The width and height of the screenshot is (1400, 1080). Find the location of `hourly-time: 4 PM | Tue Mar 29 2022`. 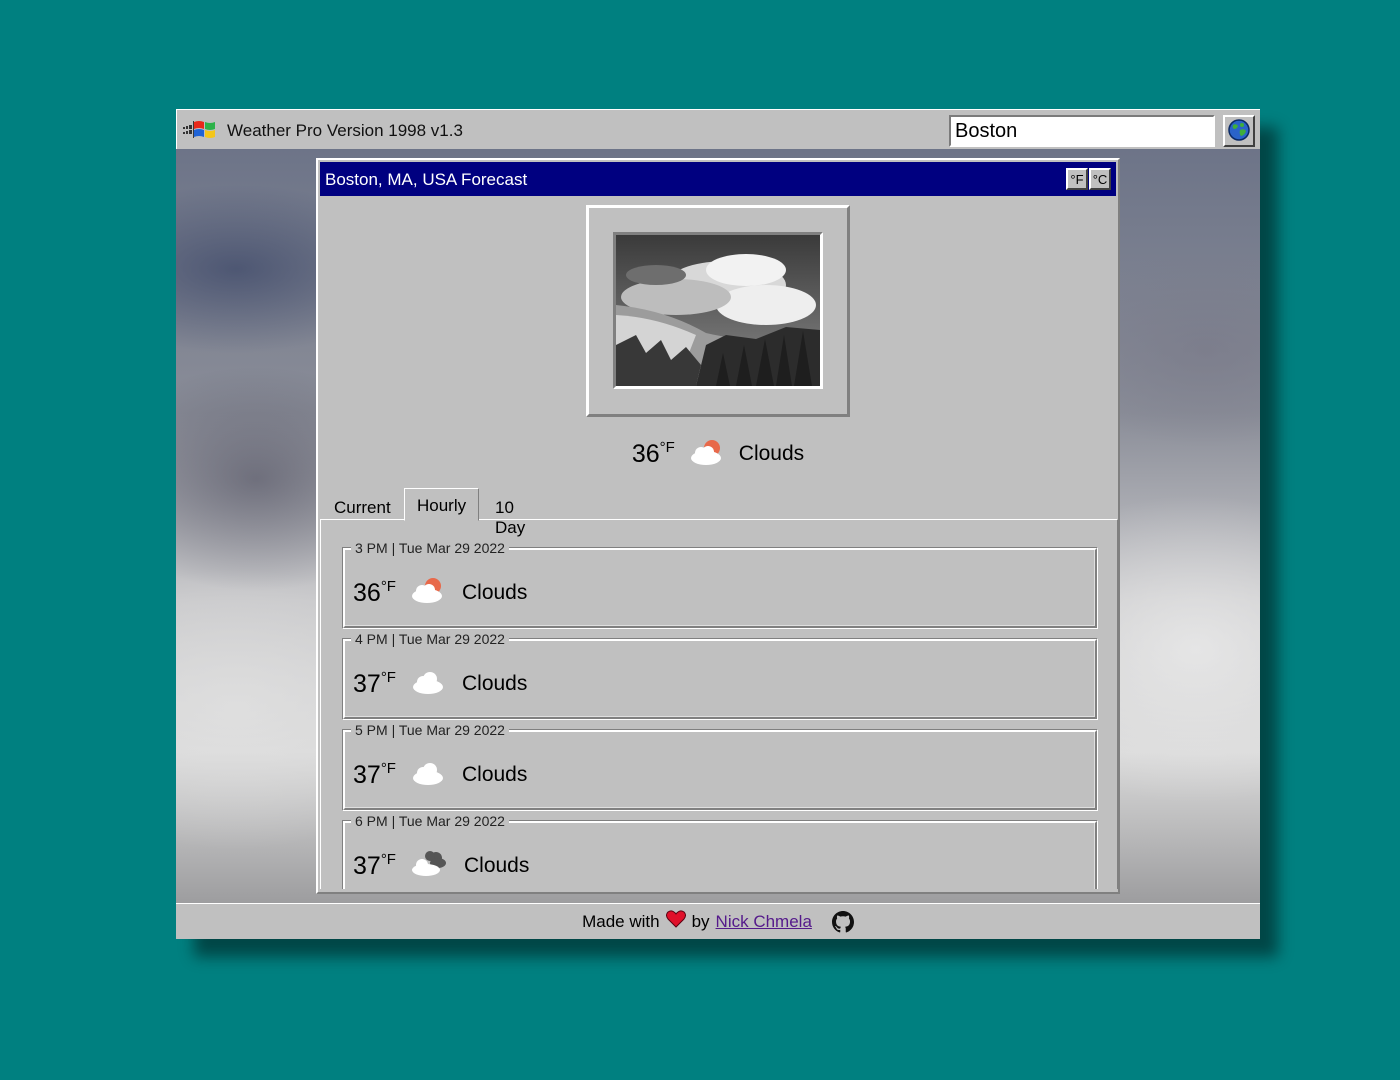

hourly-time: 4 PM | Tue Mar 29 2022 is located at coordinates (430, 639).